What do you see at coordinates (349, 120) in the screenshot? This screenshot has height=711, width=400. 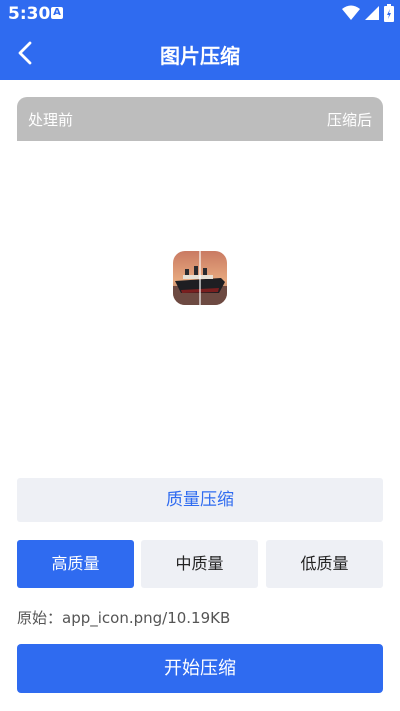 I see `after-label: 压缩后` at bounding box center [349, 120].